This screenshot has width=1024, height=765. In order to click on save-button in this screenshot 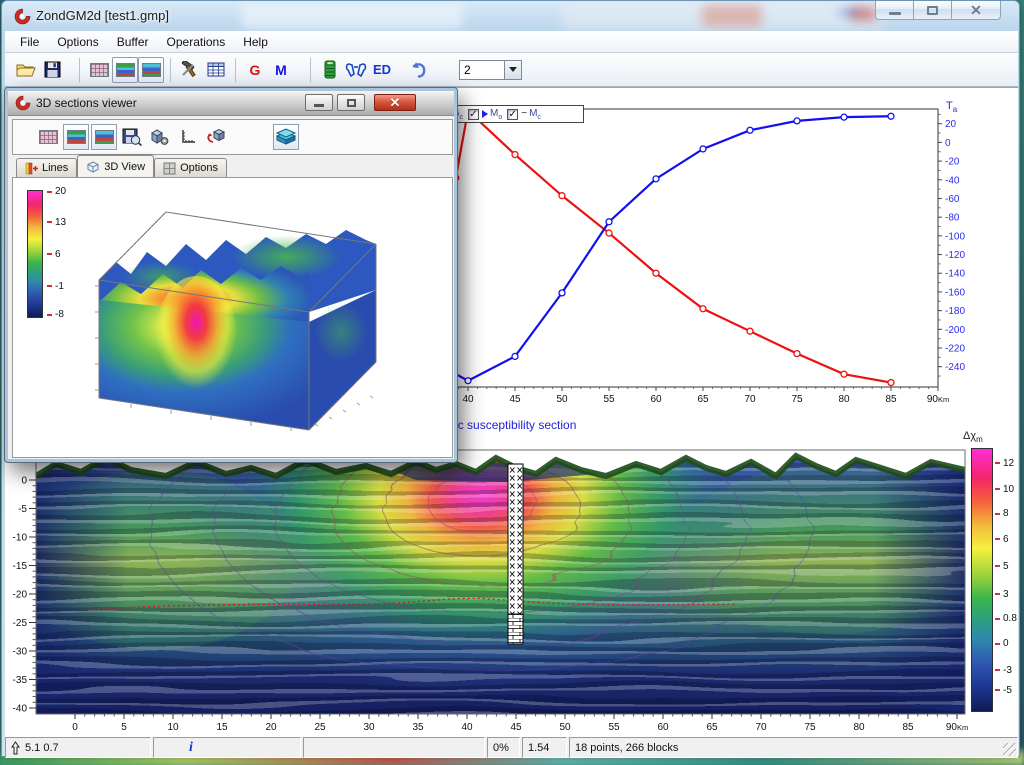, I will do `click(52, 70)`.